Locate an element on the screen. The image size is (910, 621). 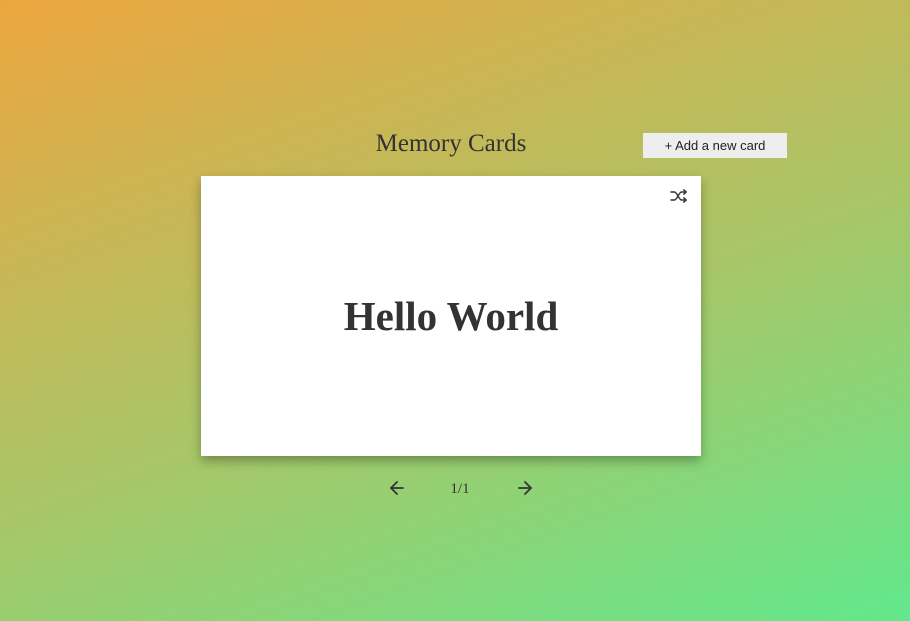
arrow-left-icon is located at coordinates (397, 488).